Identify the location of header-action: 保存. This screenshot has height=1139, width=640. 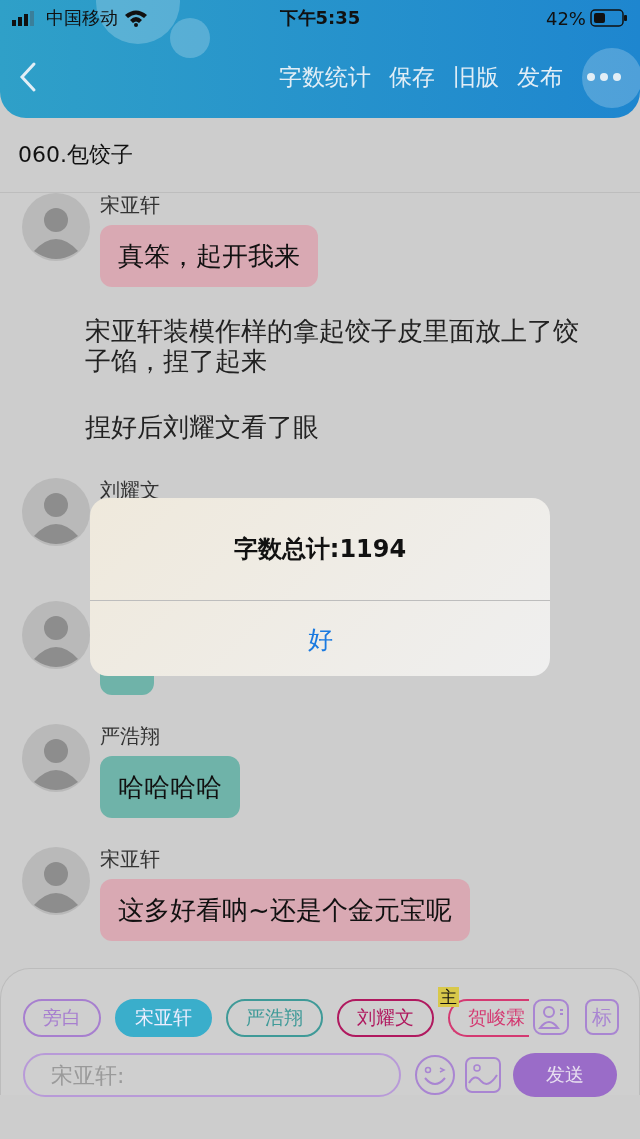
(412, 77).